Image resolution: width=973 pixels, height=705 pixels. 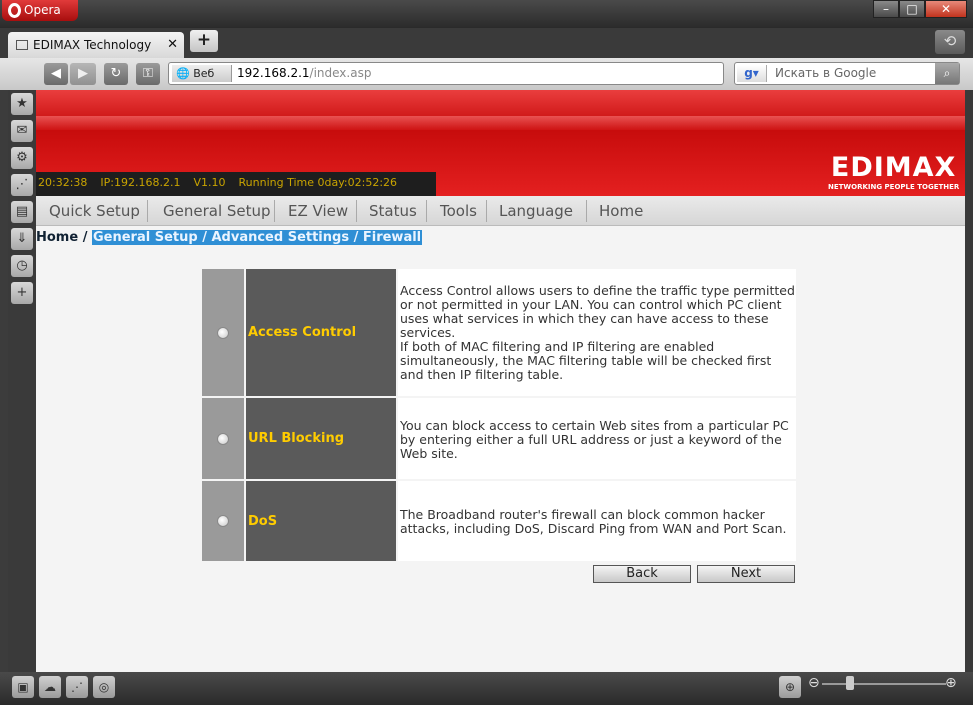 I want to click on search-icon: ⌕, so click(x=947, y=73).